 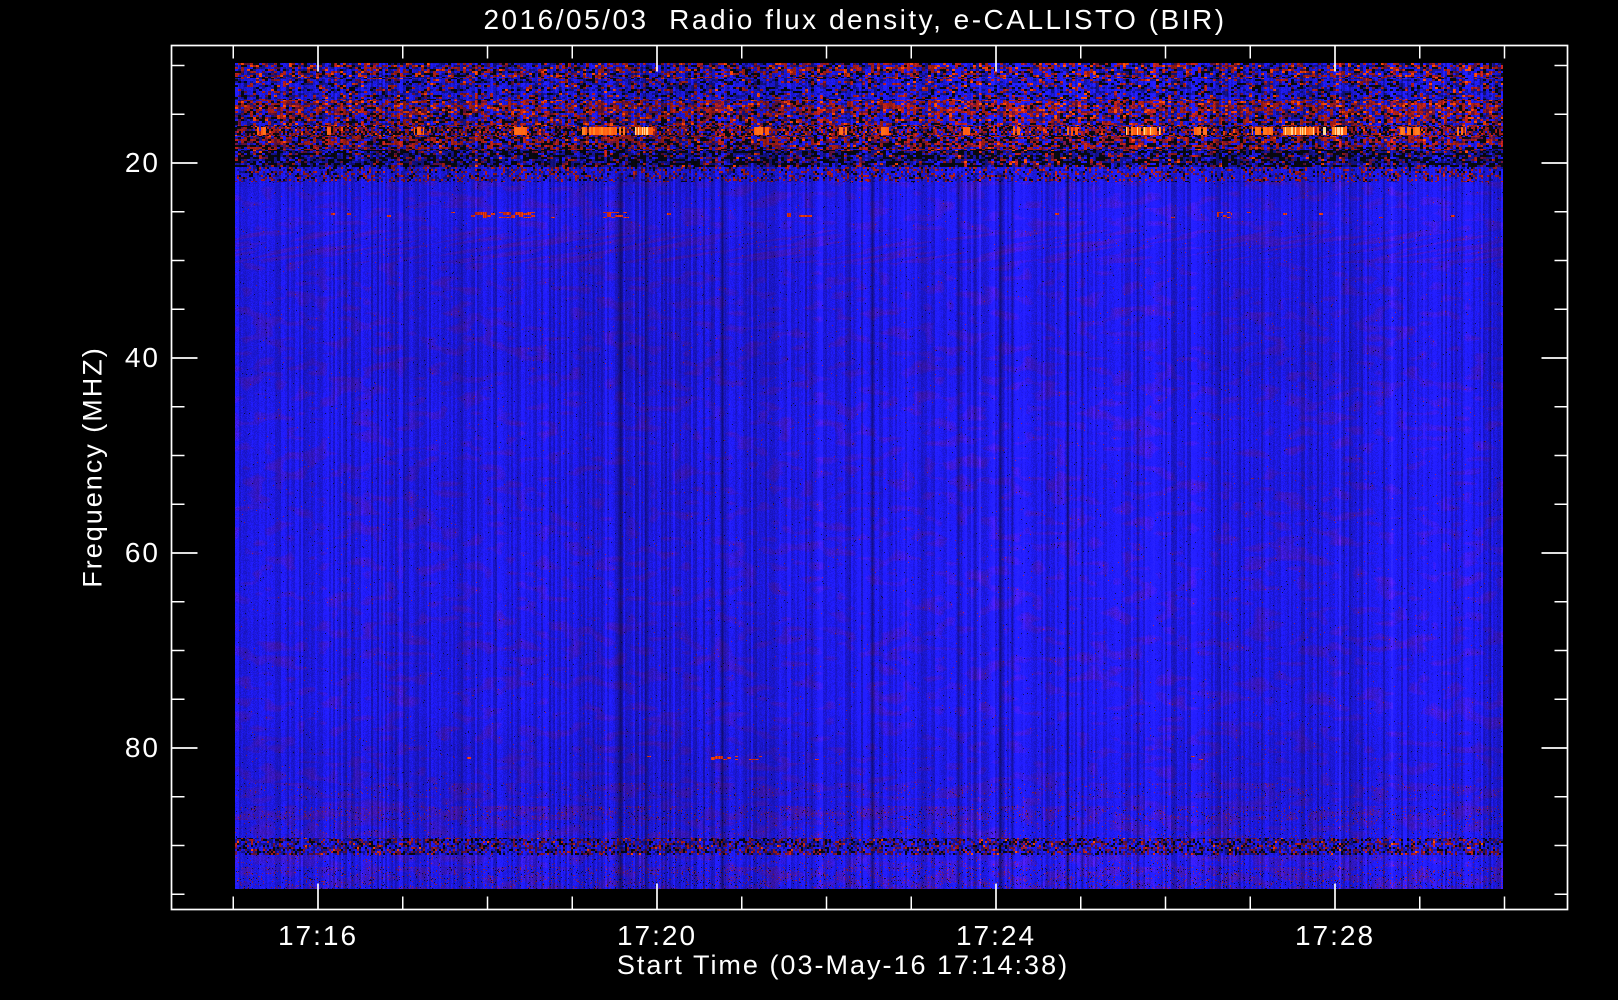 What do you see at coordinates (843, 965) in the screenshot?
I see `x-axis-title: Start Time (03-May-16 17:14:38)` at bounding box center [843, 965].